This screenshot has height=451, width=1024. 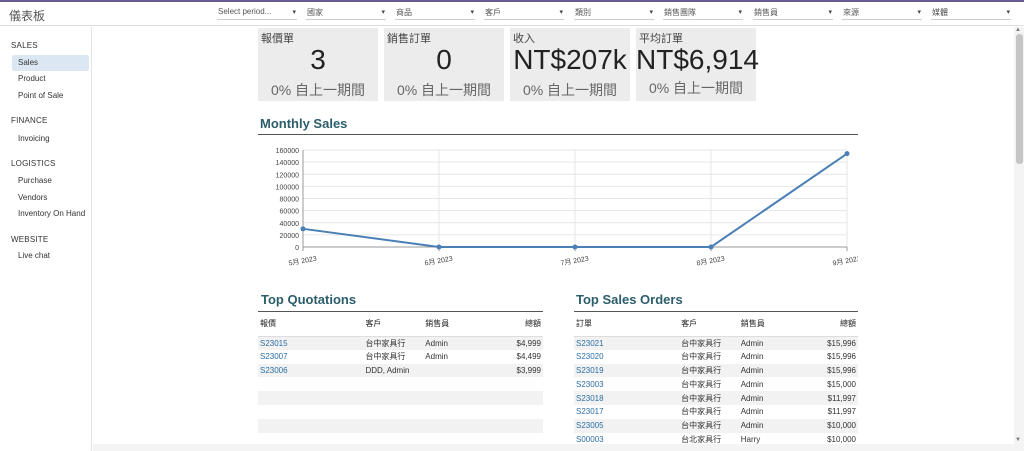 What do you see at coordinates (1019, 99) in the screenshot?
I see `scrollbar-thumb` at bounding box center [1019, 99].